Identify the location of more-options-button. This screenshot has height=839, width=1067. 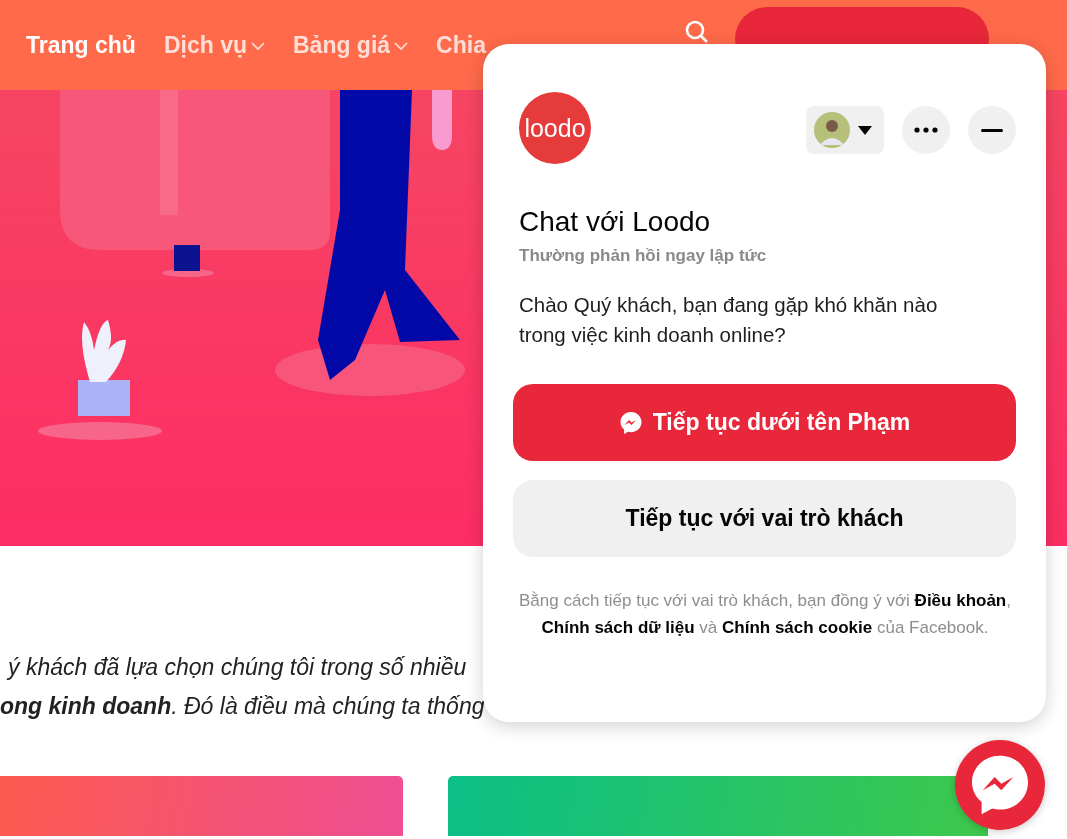
(926, 130).